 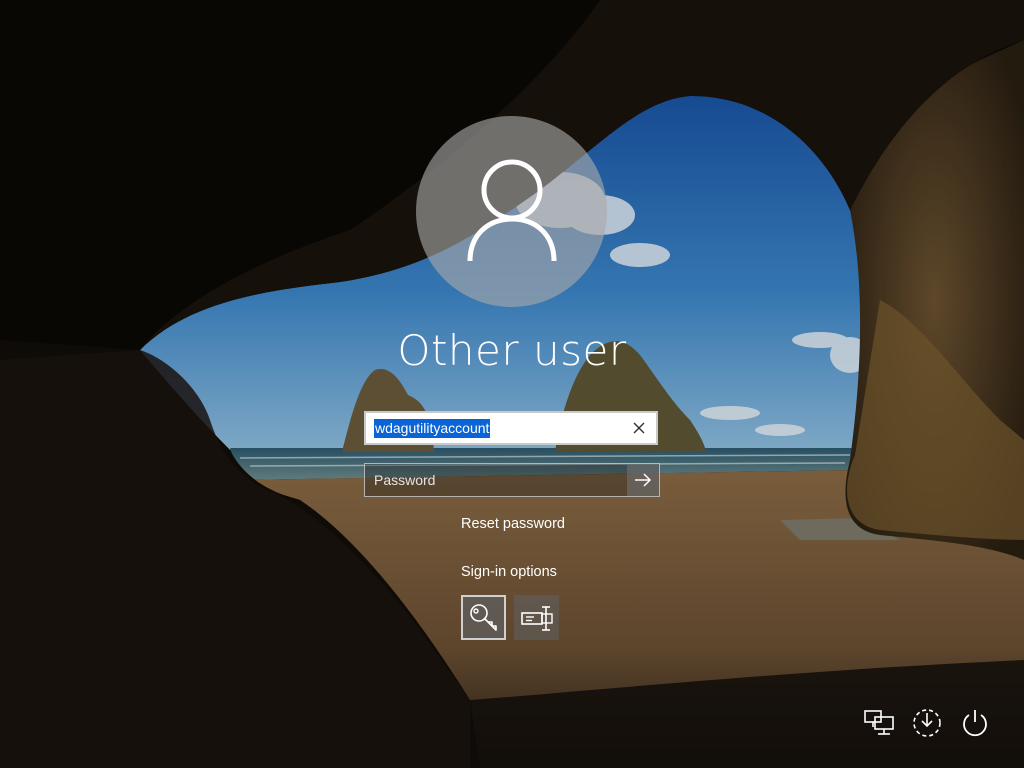 I want to click on clear-icon, so click(x=639, y=428).